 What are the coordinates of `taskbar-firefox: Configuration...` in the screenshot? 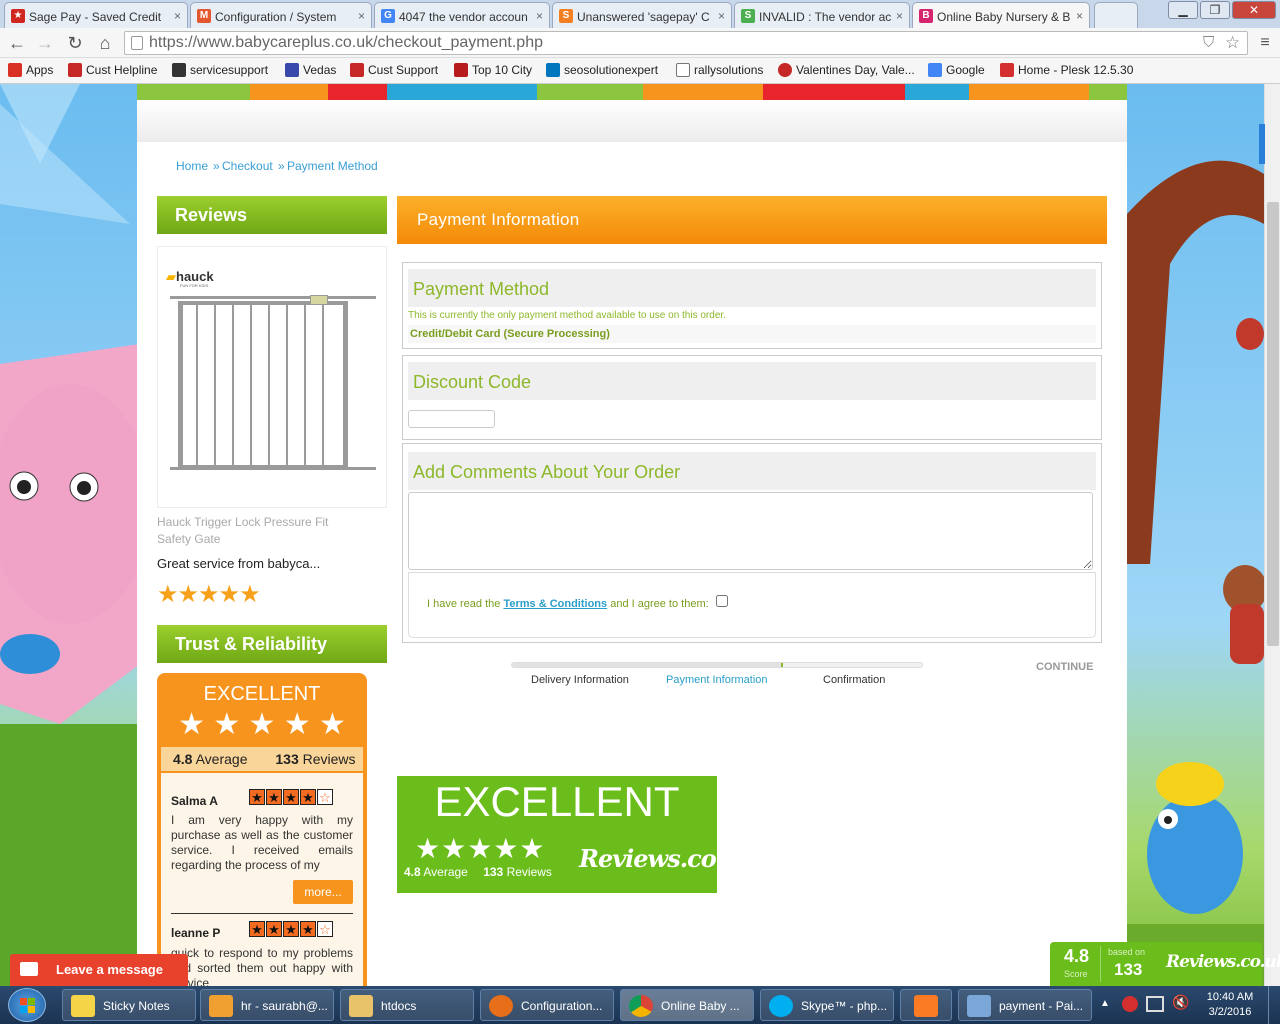 It's located at (547, 1005).